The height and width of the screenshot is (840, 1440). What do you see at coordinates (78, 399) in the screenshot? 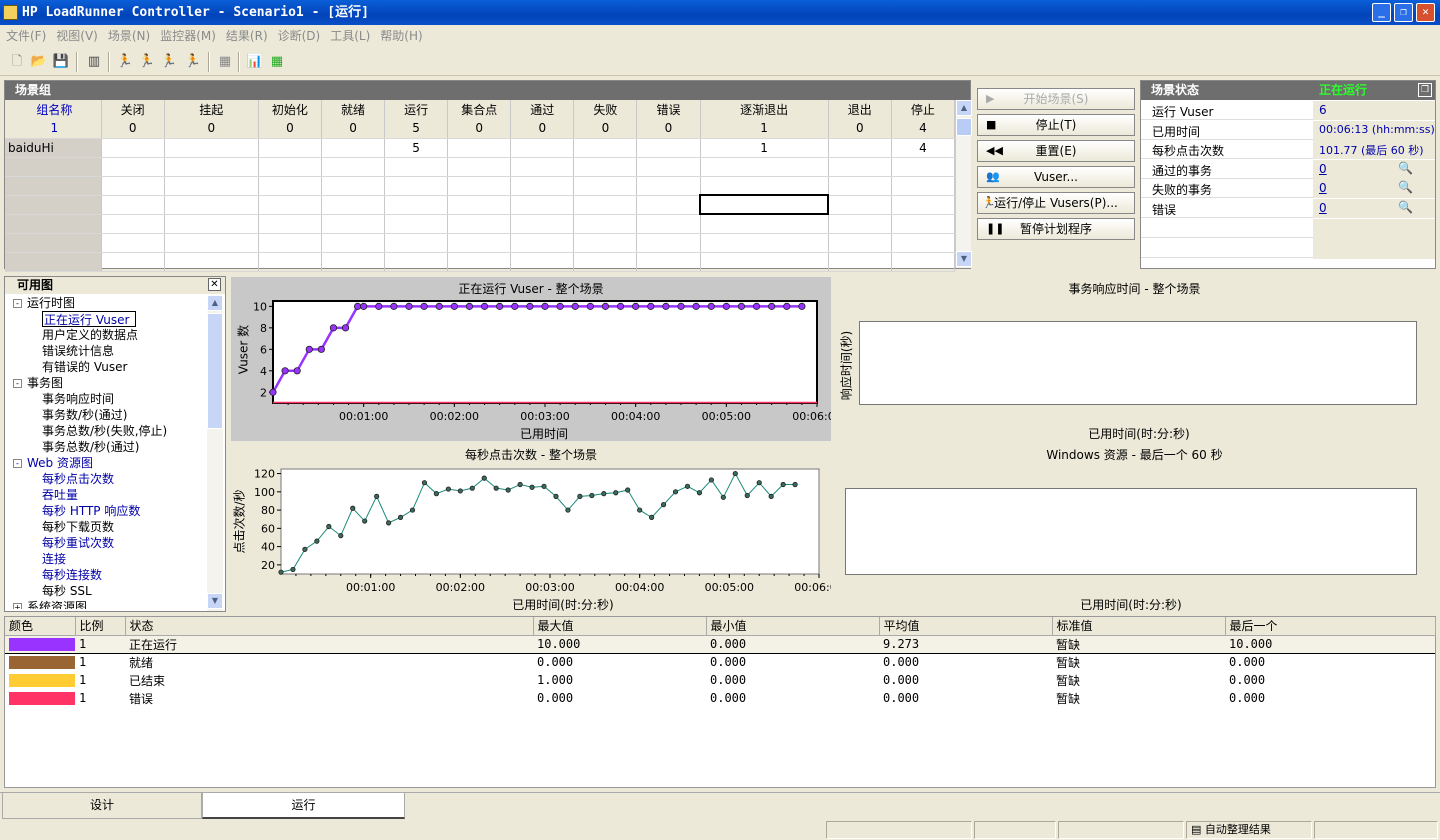
I see `tree-item: 事务响应时间` at bounding box center [78, 399].